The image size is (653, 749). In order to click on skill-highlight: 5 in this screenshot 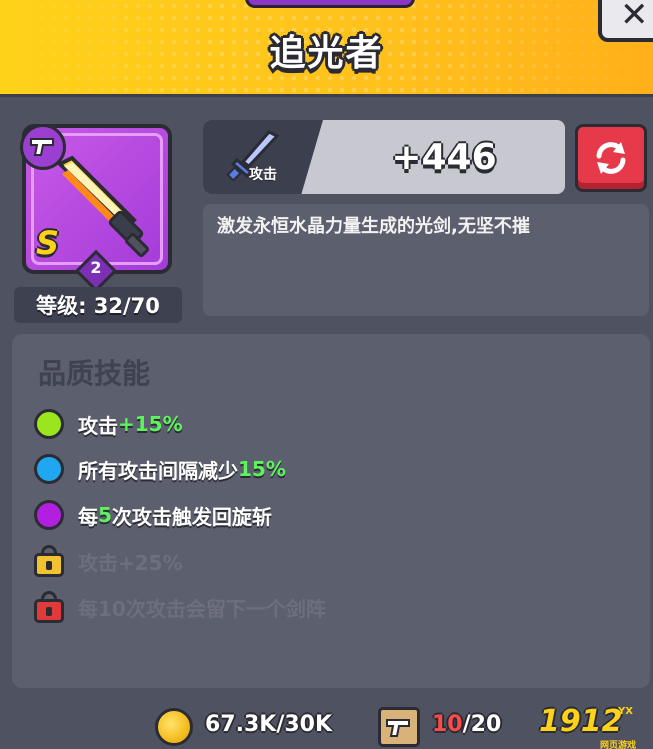, I will do `click(105, 515)`.